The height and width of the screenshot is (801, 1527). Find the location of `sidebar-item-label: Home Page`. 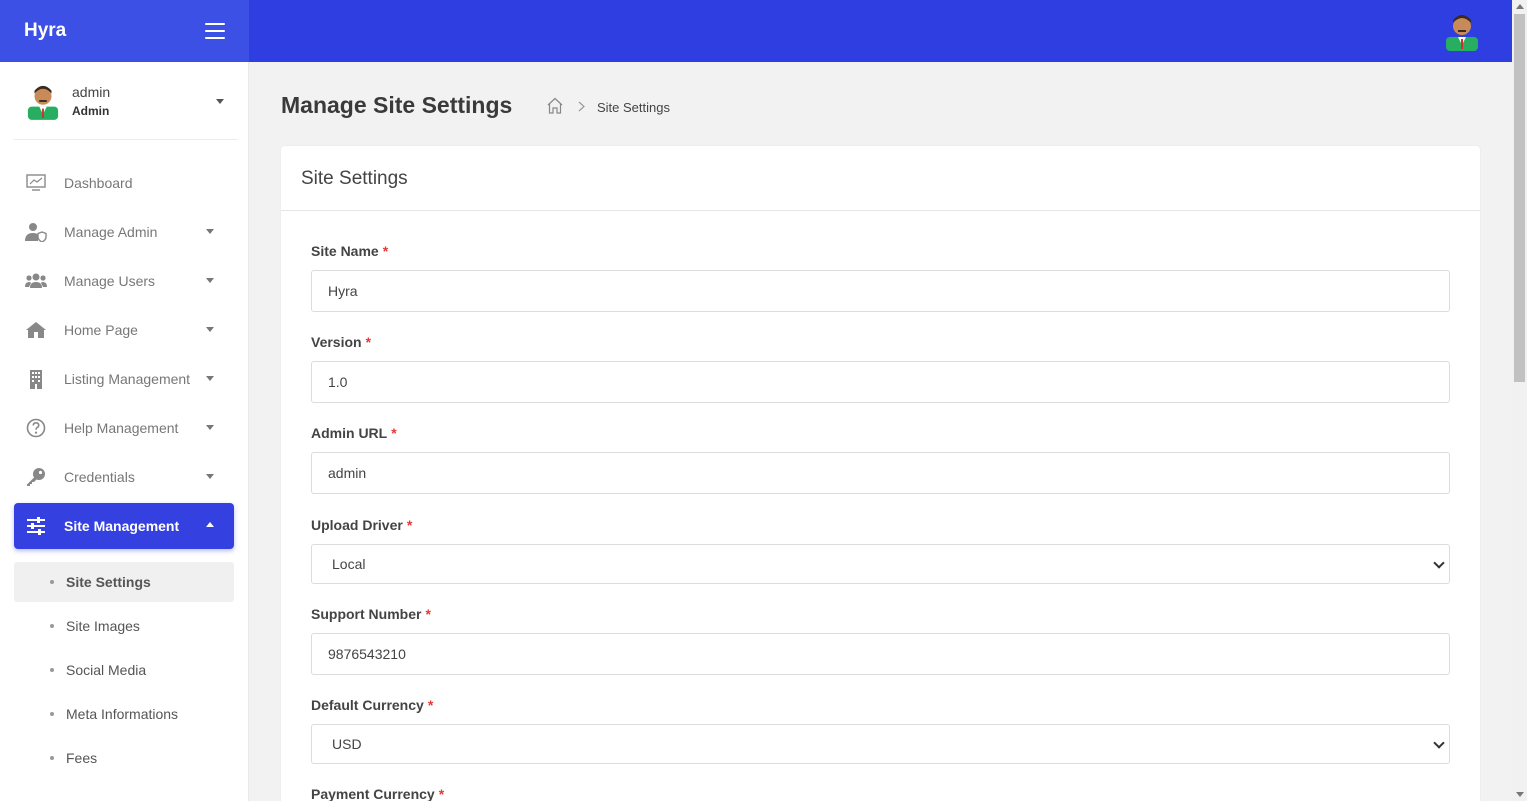

sidebar-item-label: Home Page is located at coordinates (101, 330).